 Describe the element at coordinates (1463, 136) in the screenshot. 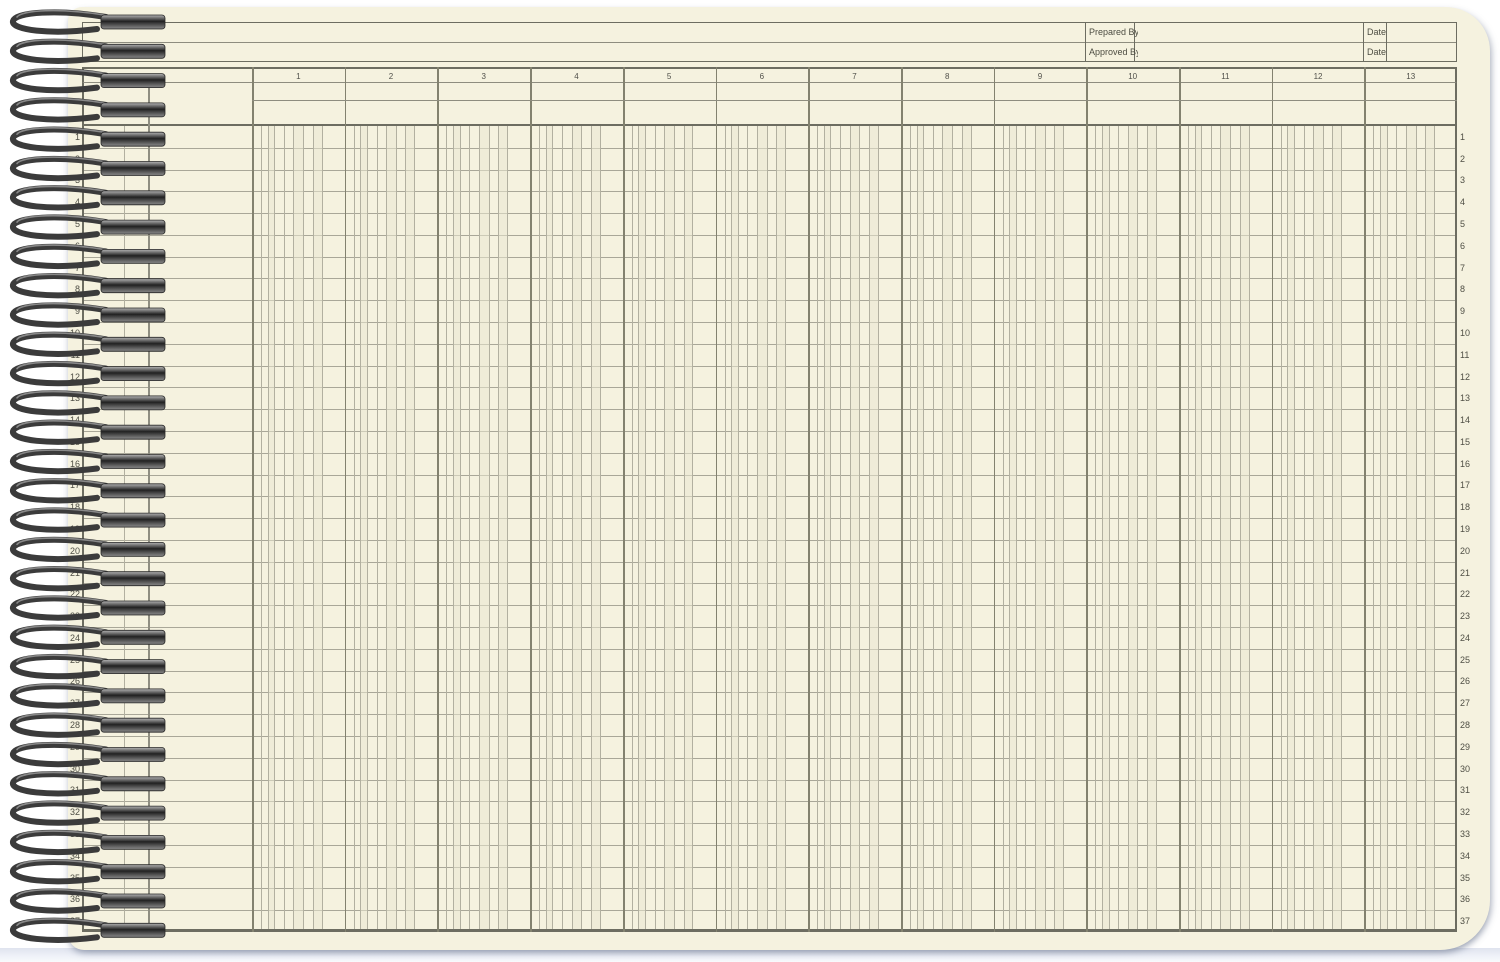

I see `row-number: 1` at that location.